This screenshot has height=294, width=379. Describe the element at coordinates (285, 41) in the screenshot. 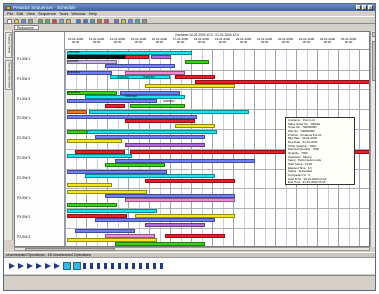

I see `date-label: 22-01-2000 00:00` at that location.